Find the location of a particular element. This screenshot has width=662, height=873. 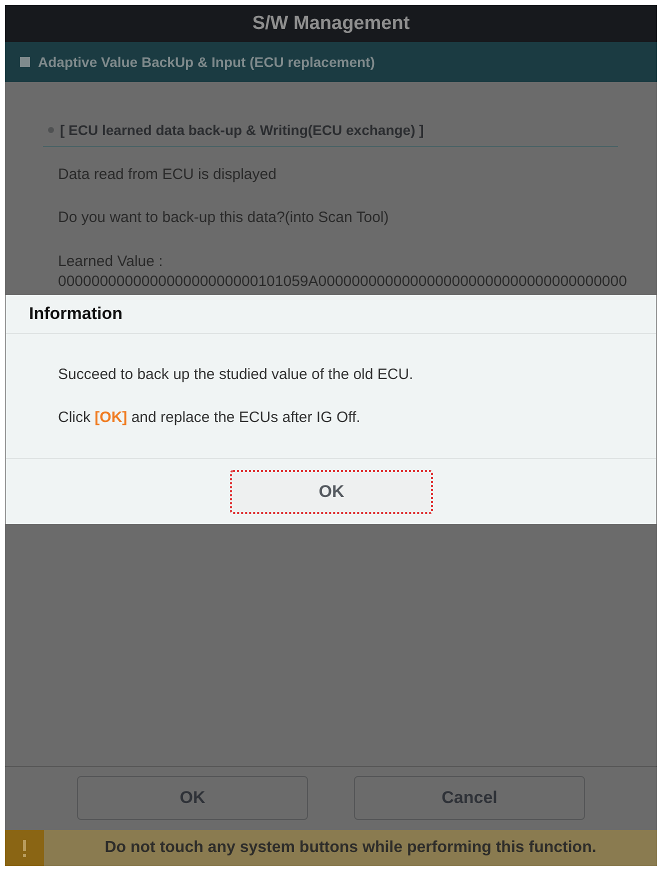

square-icon is located at coordinates (25, 62).